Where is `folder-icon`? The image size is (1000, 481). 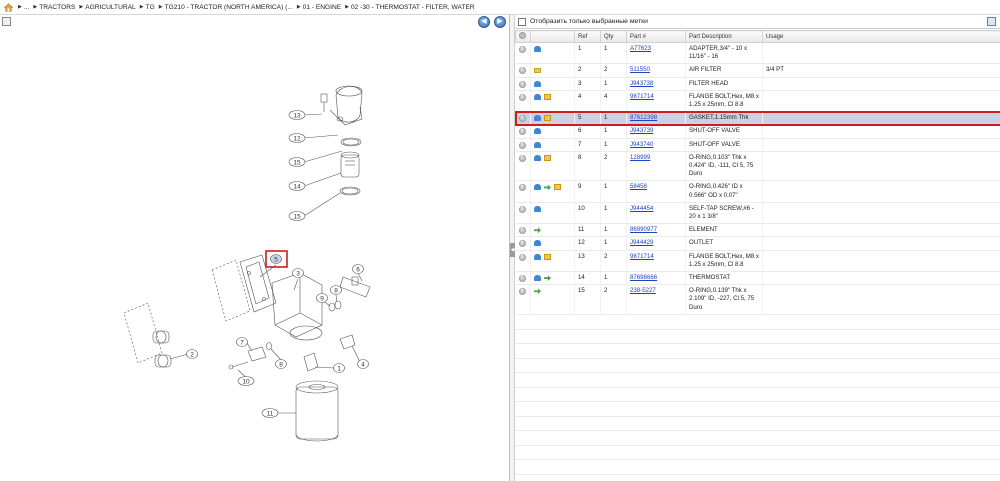 folder-icon is located at coordinates (537, 70).